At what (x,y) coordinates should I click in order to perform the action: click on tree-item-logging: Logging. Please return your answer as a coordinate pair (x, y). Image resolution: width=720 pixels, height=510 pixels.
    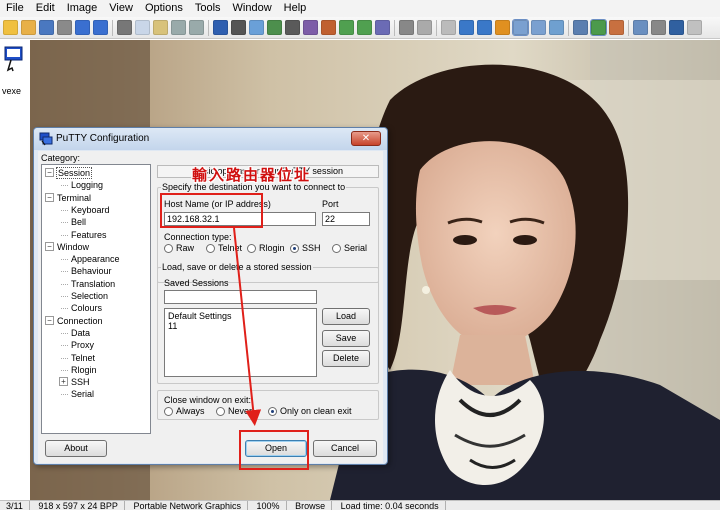
    Looking at the image, I should click on (82, 185).